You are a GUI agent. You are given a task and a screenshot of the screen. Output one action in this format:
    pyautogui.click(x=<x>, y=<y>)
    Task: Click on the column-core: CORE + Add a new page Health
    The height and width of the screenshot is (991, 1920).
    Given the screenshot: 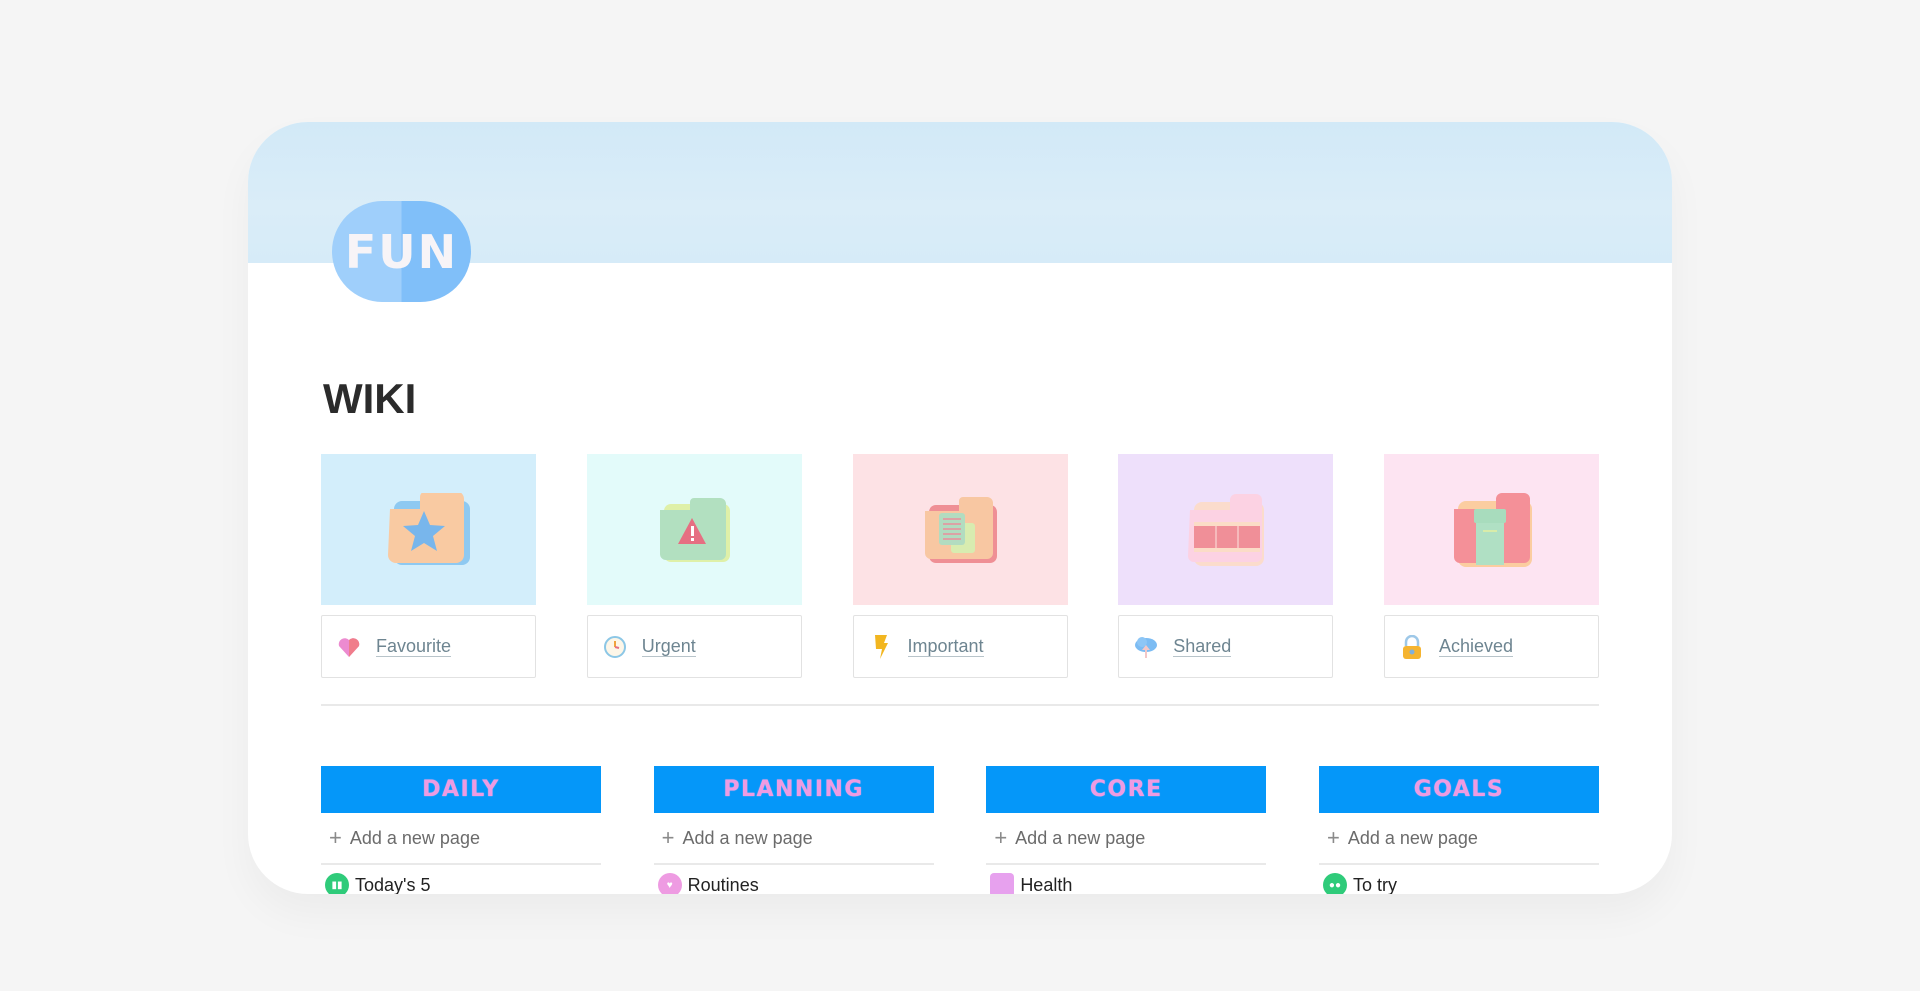 What is the action you would take?
    pyautogui.click(x=1126, y=830)
    